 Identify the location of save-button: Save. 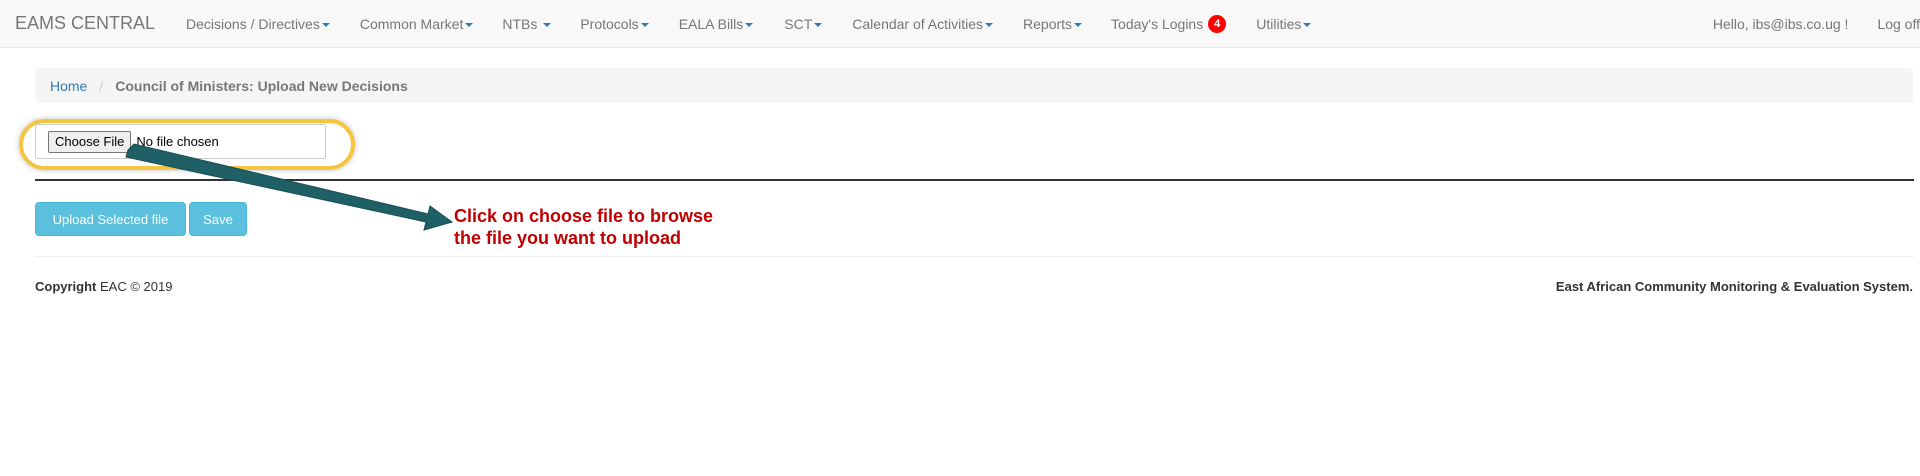
(218, 219).